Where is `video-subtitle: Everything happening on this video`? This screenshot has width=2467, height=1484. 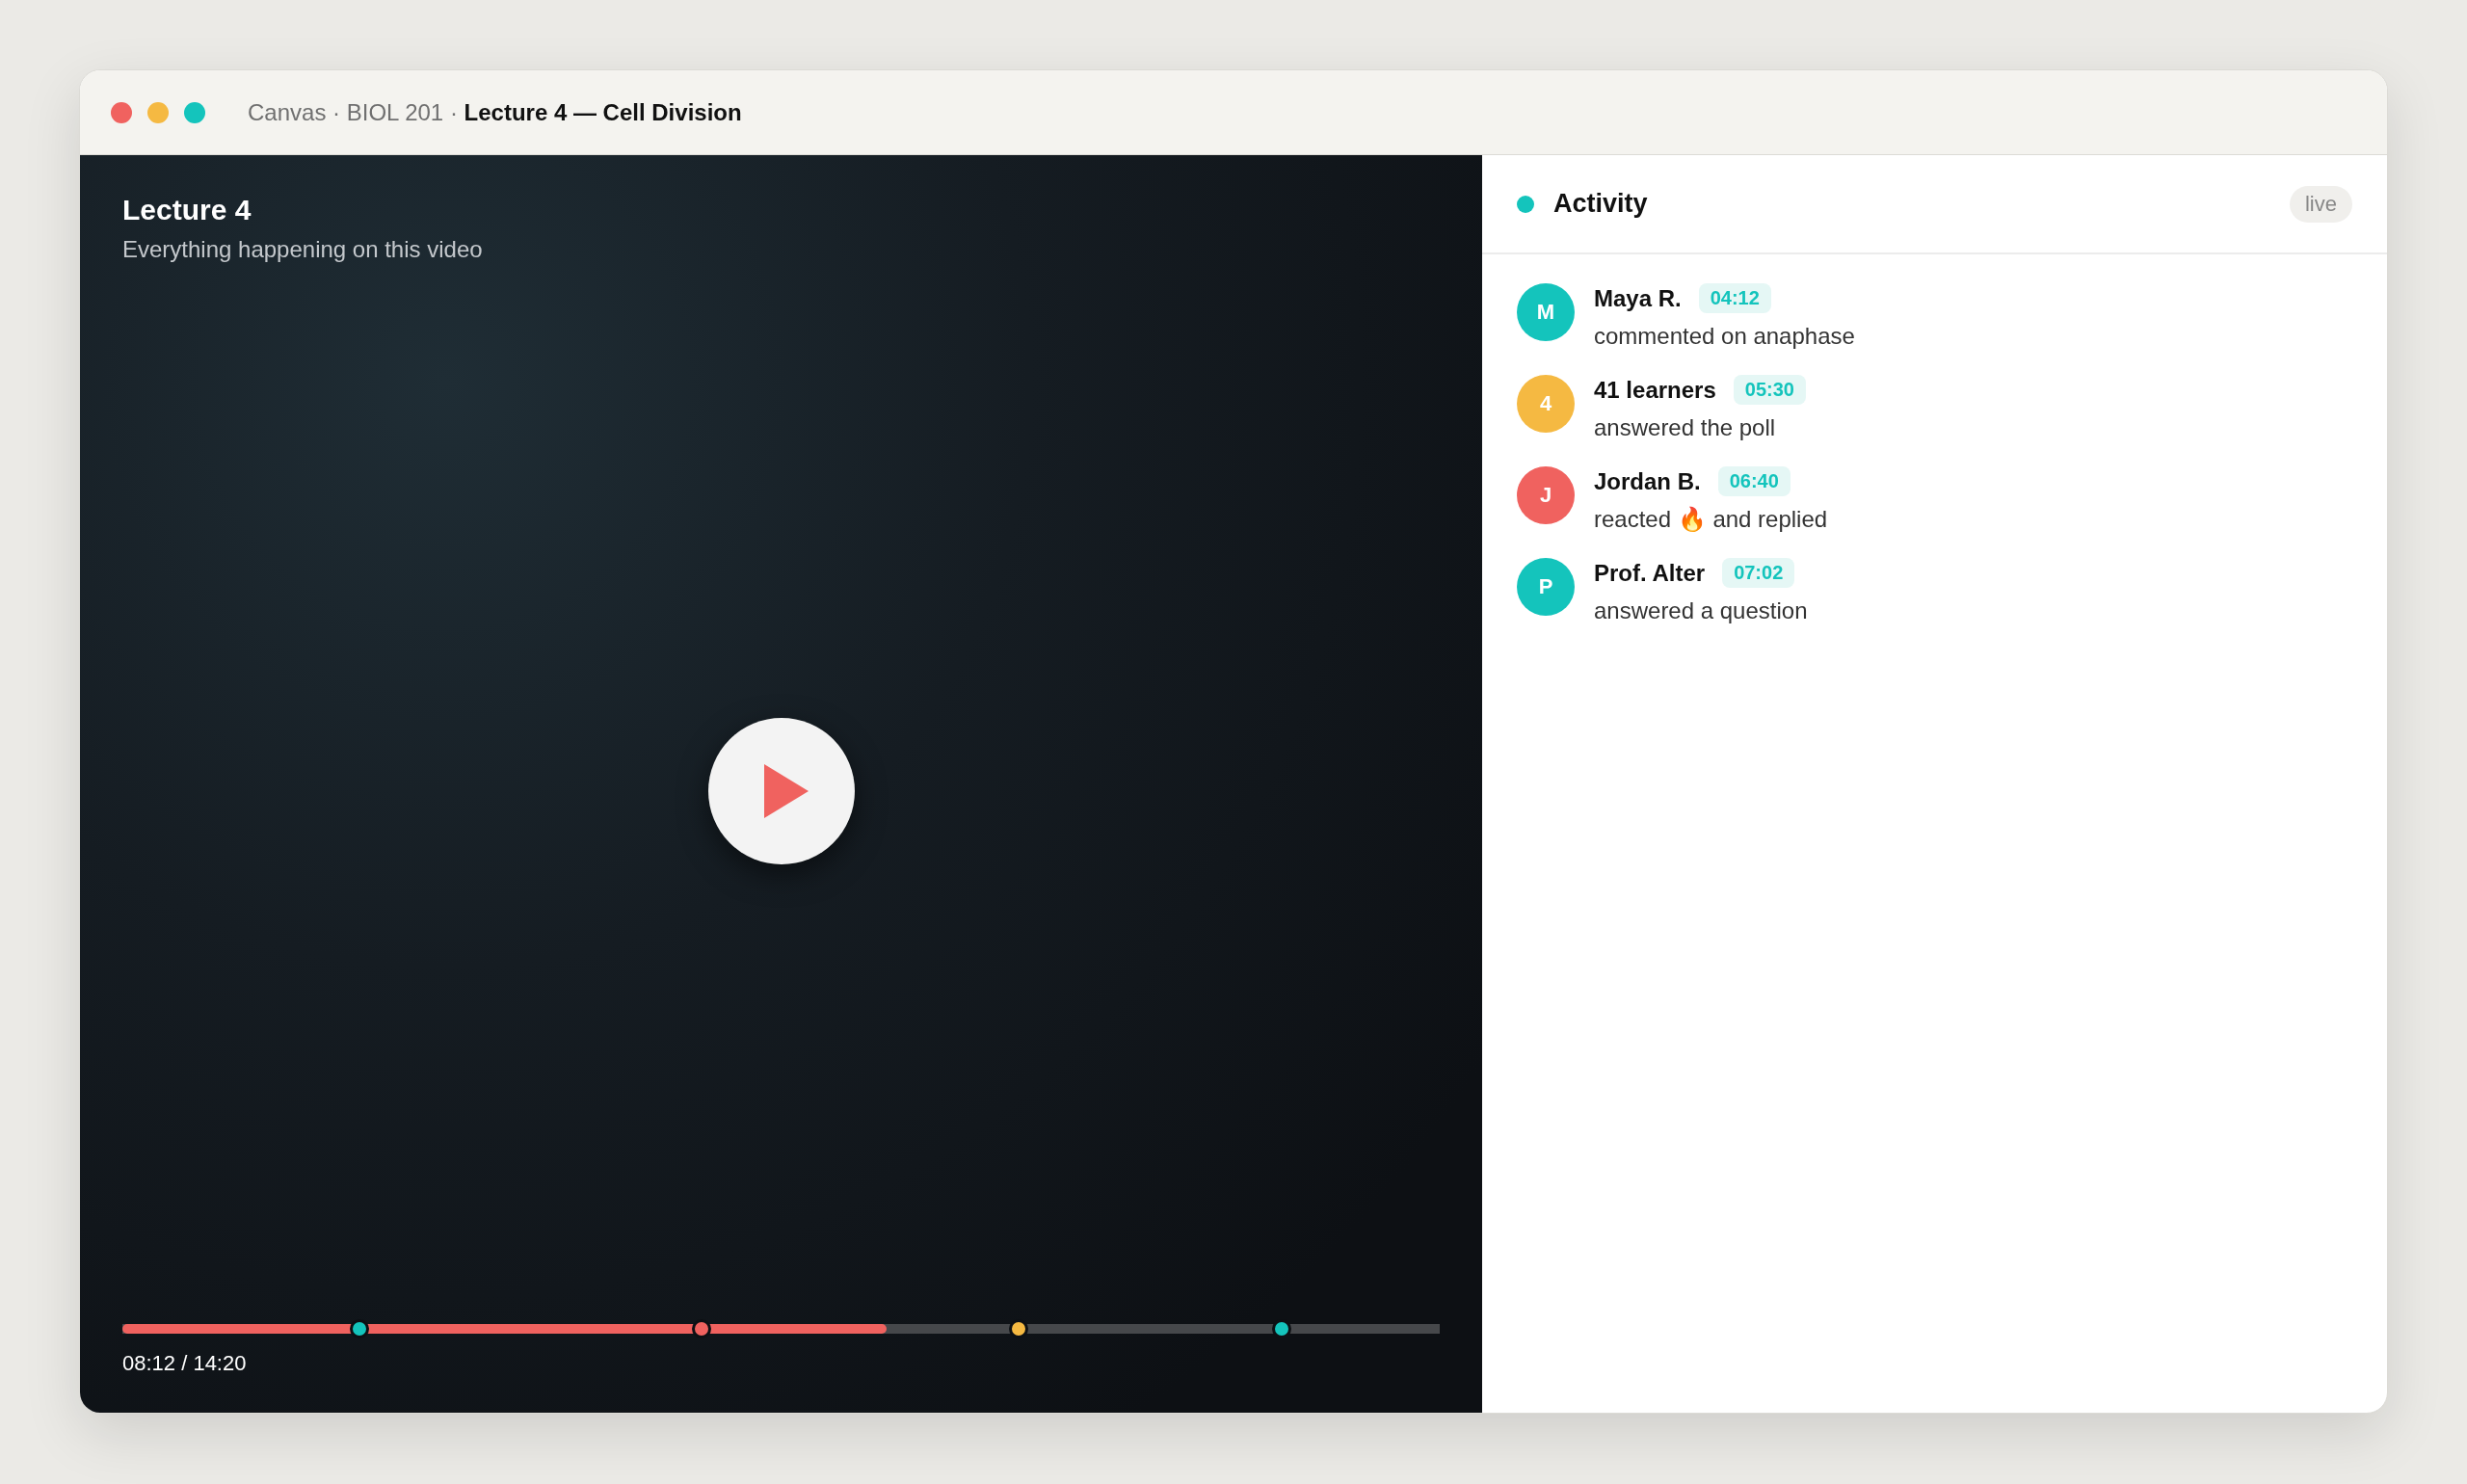 video-subtitle: Everything happening on this video is located at coordinates (303, 249).